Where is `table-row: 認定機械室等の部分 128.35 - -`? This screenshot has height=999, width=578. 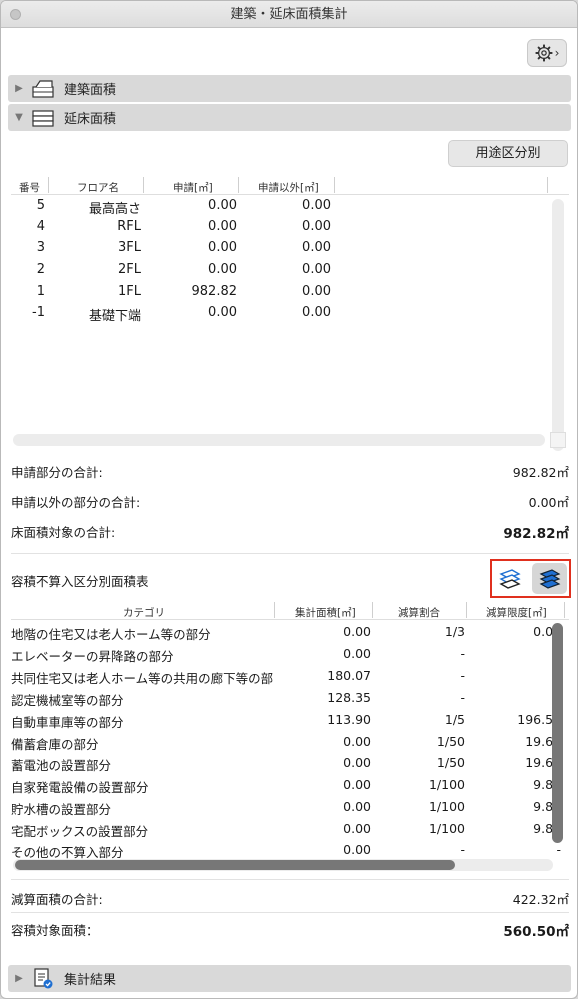 table-row: 認定機械室等の部分 128.35 - - is located at coordinates (286, 698).